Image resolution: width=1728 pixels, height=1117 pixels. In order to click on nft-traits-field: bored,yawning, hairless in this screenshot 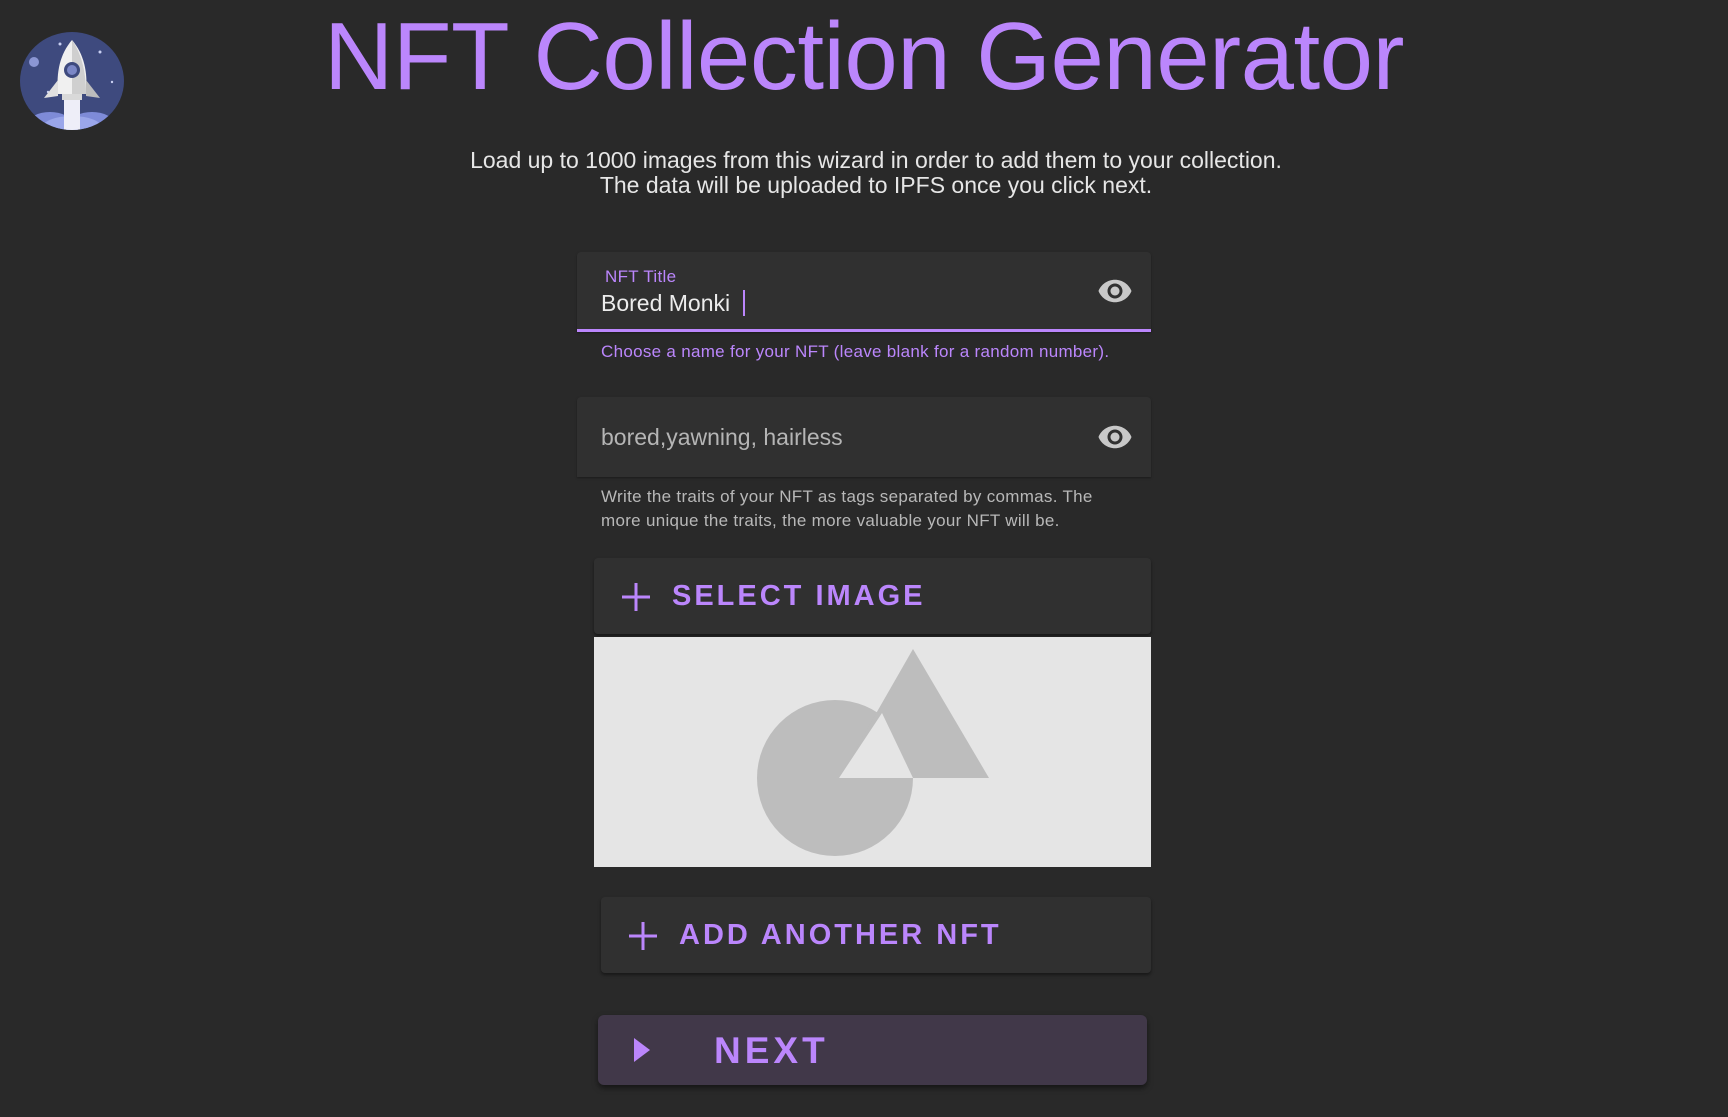, I will do `click(864, 437)`.